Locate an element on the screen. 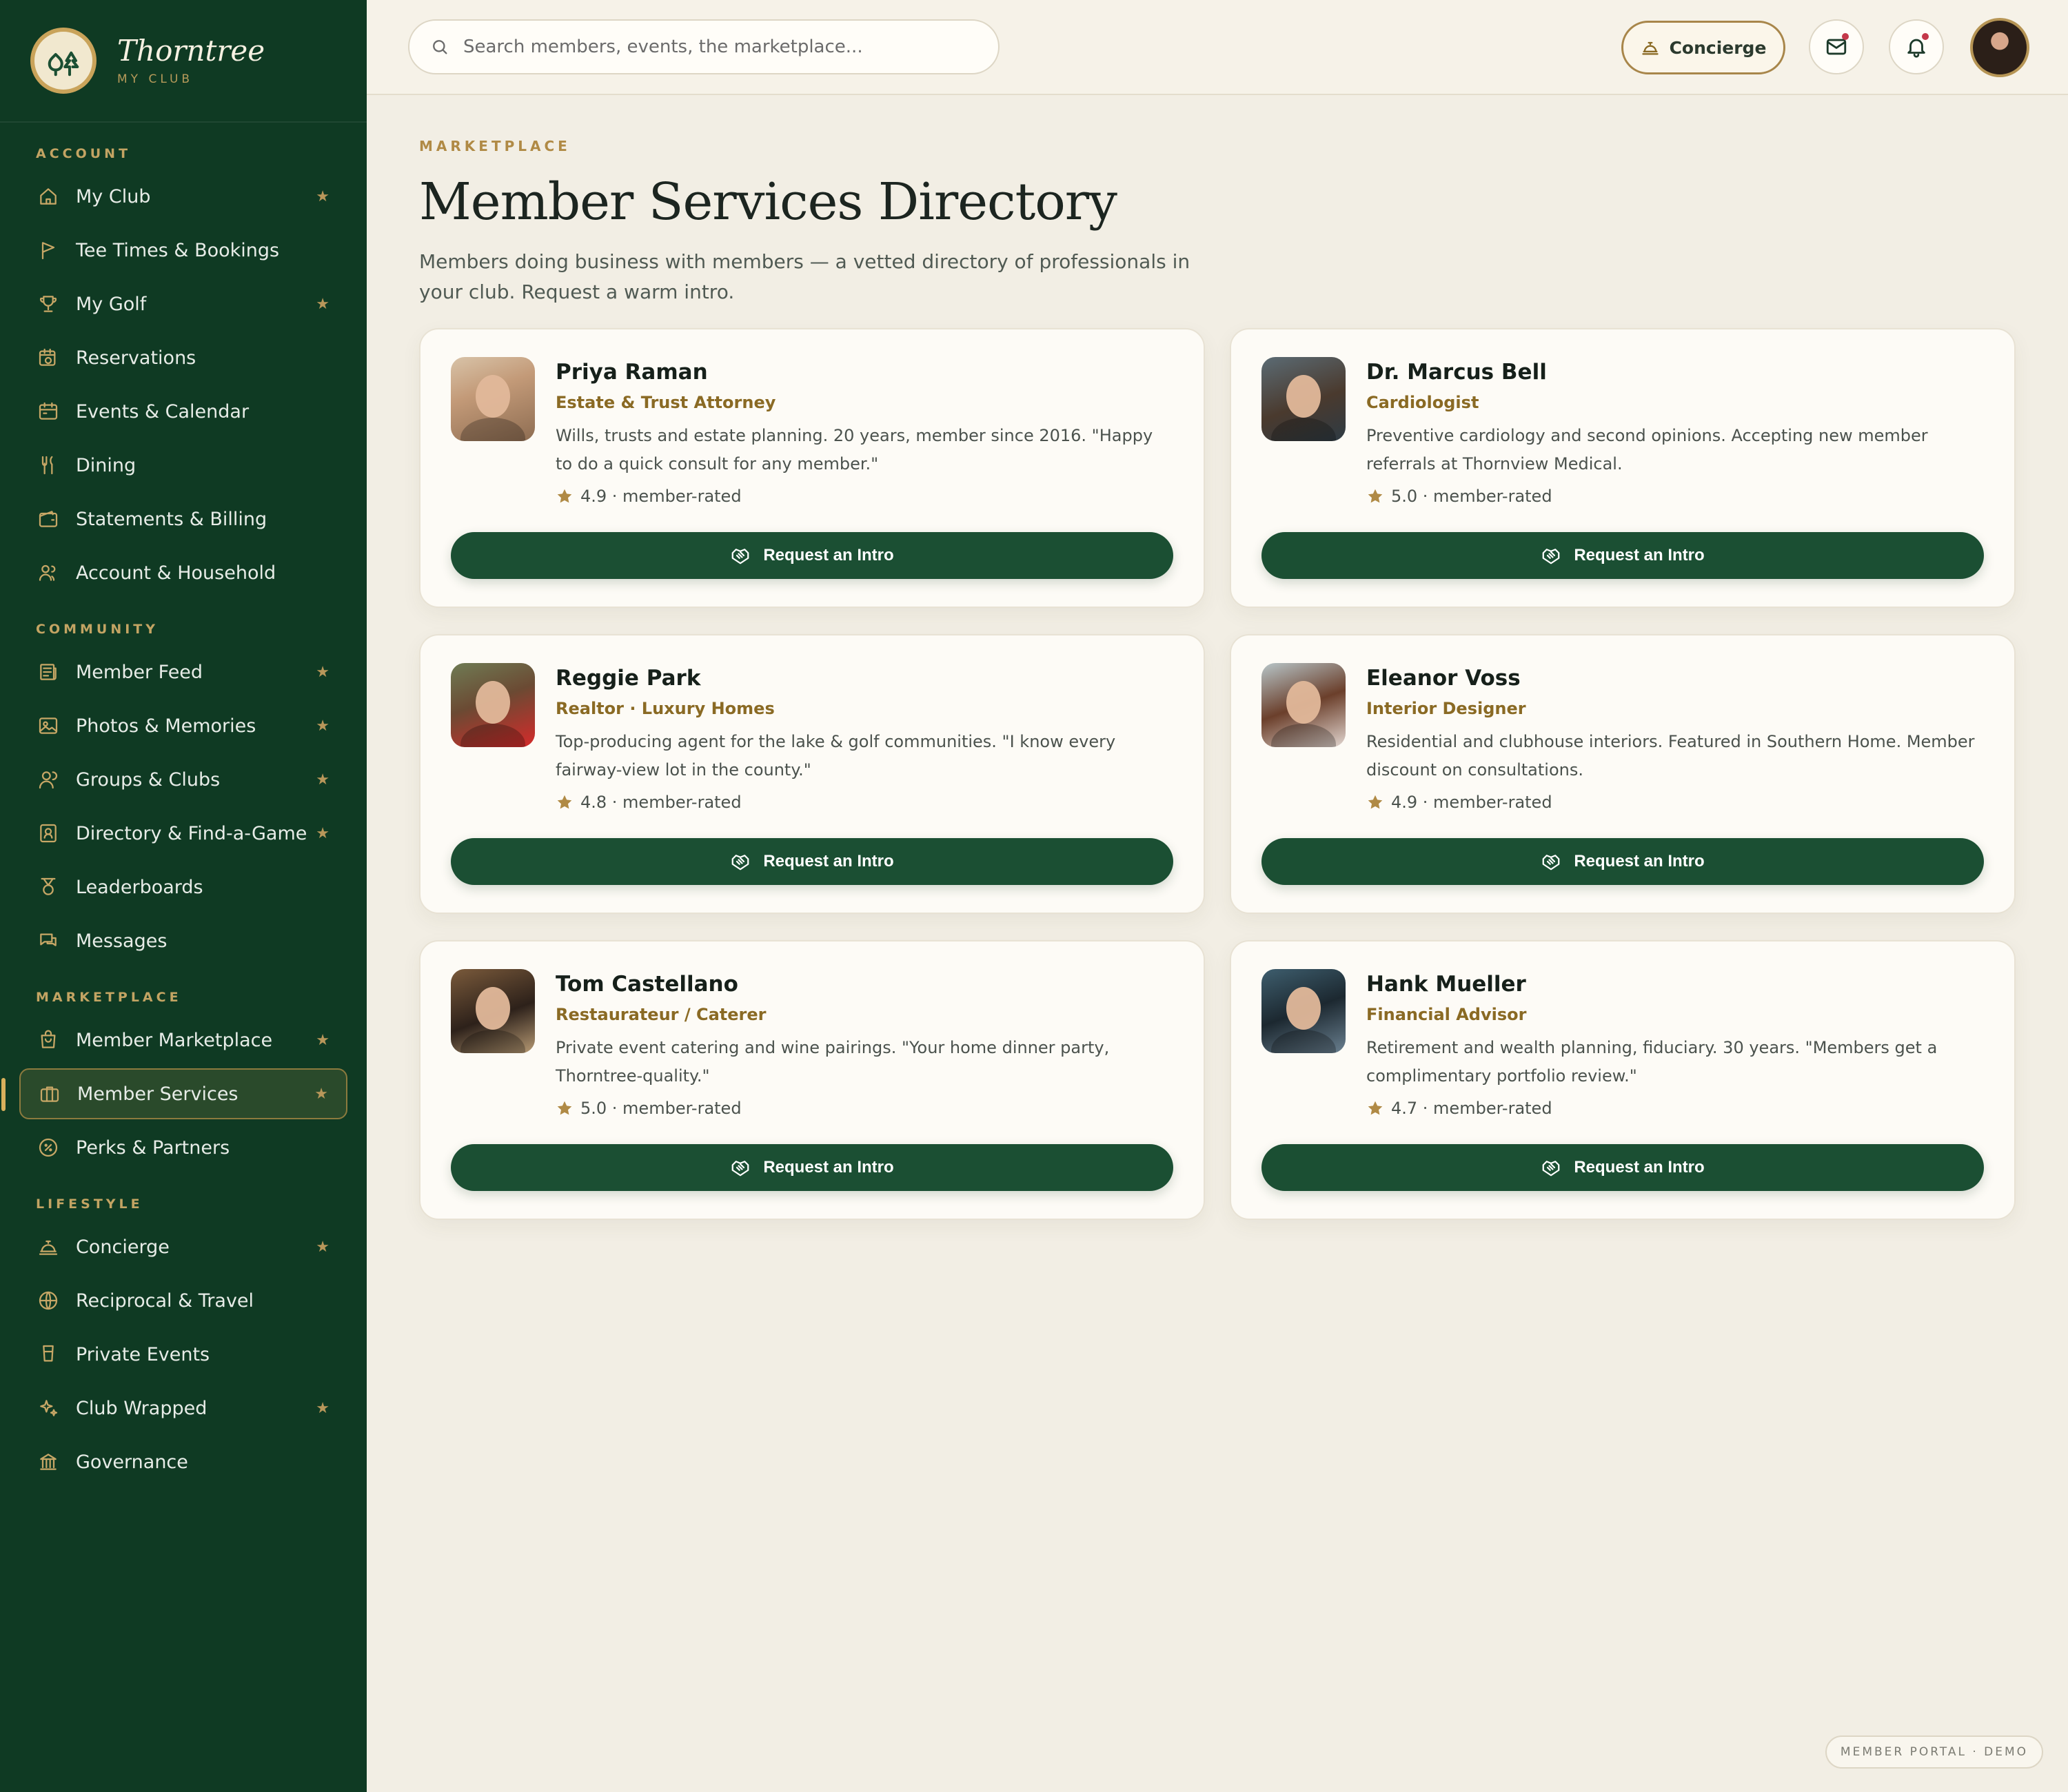 The height and width of the screenshot is (1792, 2068). member-name: Hank Mueller is located at coordinates (1675, 984).